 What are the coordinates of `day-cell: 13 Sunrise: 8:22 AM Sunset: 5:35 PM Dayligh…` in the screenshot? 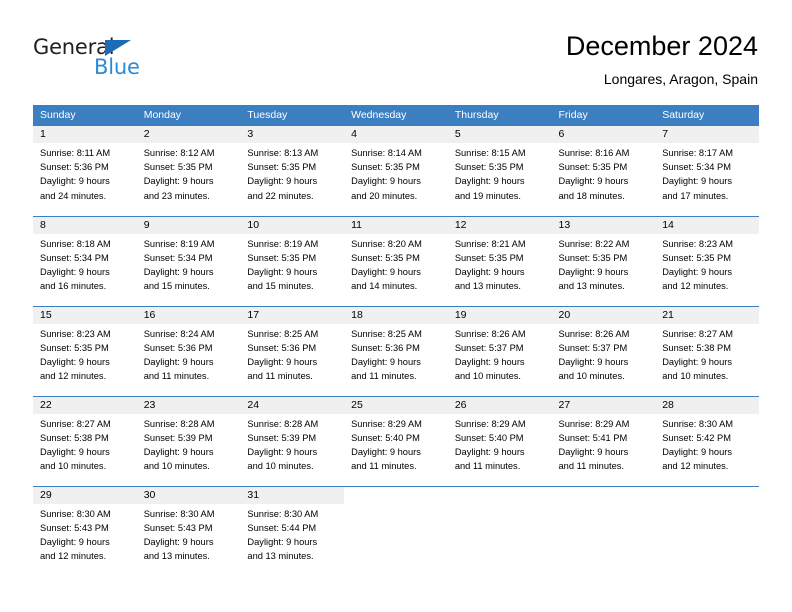 It's located at (603, 260).